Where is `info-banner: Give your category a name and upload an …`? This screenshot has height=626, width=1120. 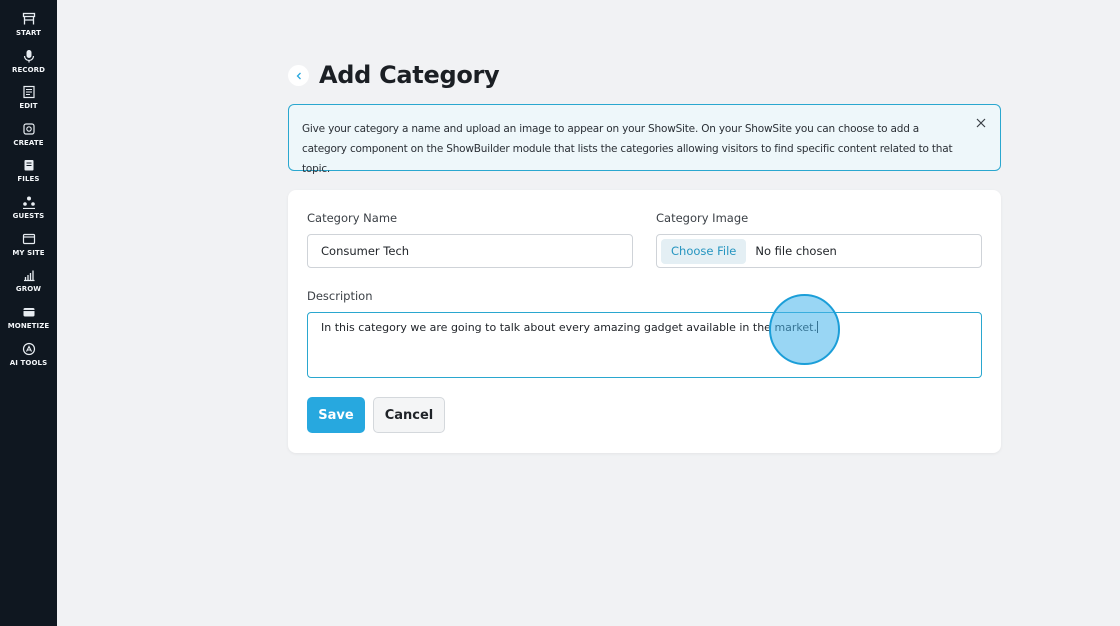
info-banner: Give your category a name and upload an … is located at coordinates (644, 139).